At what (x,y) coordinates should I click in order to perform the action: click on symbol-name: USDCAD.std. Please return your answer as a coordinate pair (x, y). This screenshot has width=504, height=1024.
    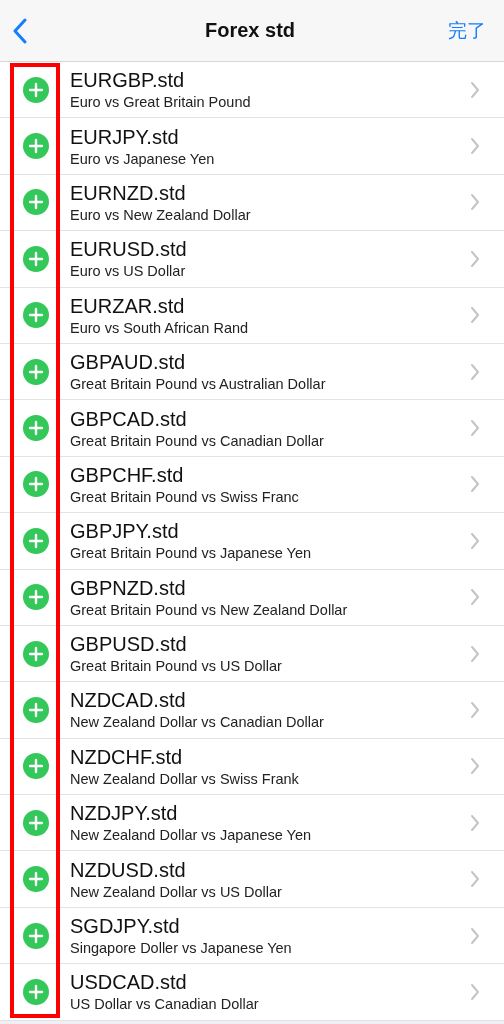
    Looking at the image, I should click on (129, 982).